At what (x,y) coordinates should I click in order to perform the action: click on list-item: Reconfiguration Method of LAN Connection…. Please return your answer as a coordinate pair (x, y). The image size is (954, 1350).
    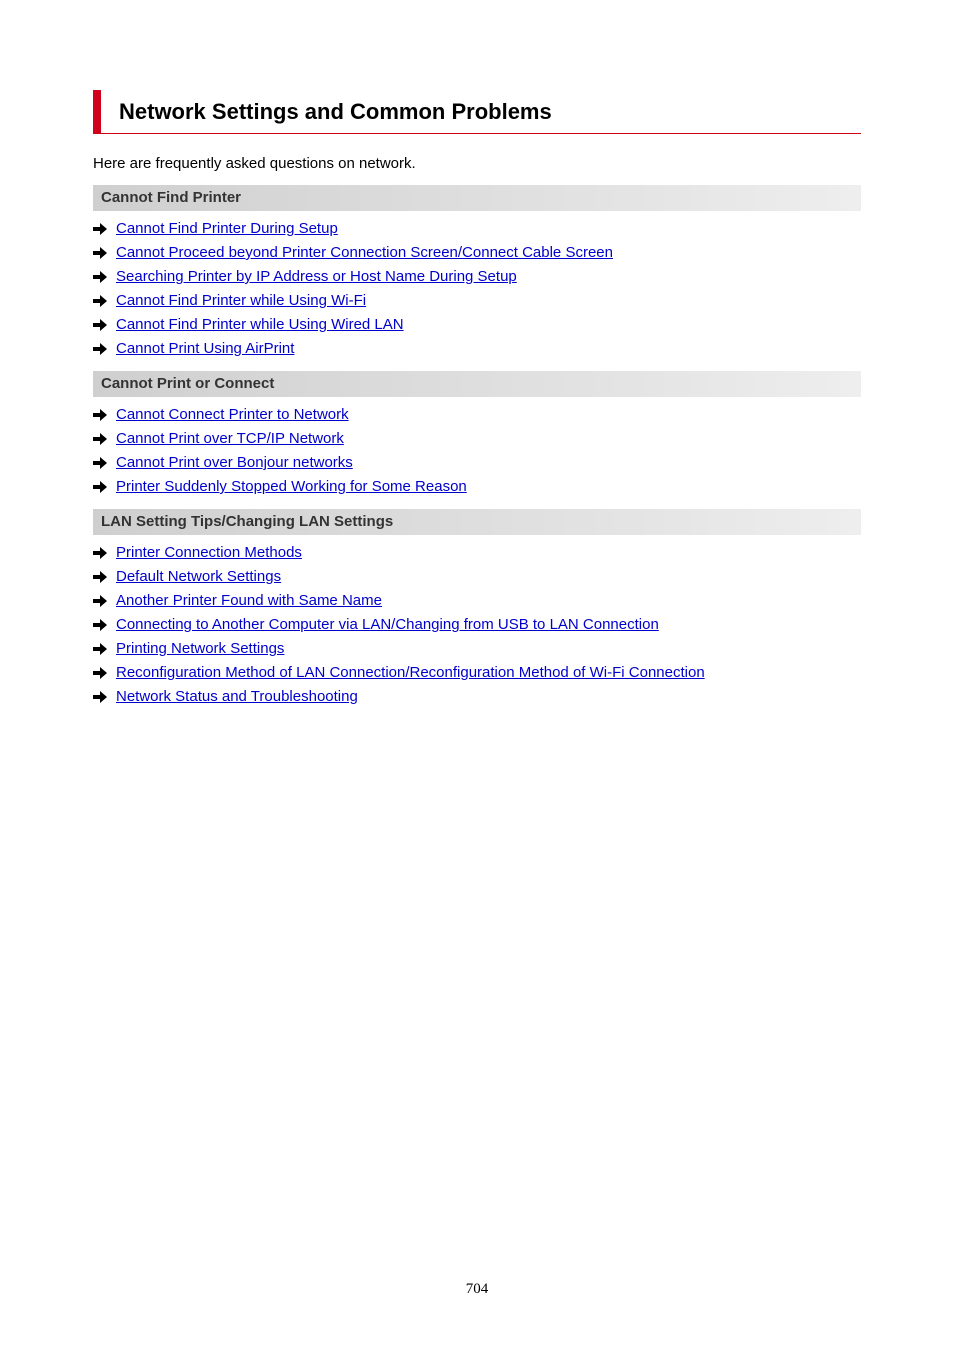
    Looking at the image, I should click on (477, 673).